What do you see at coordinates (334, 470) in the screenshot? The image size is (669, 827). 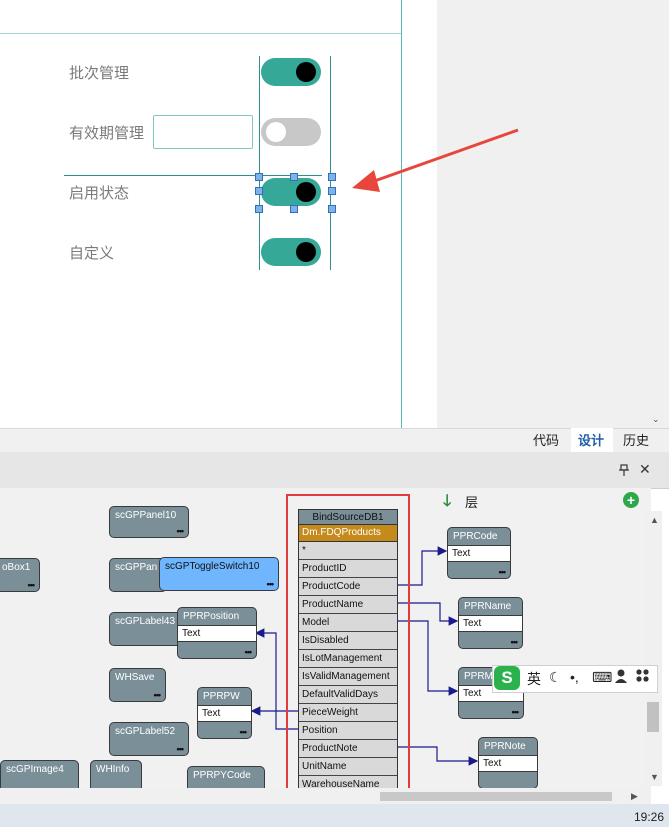 I see `structure-pane-header` at bounding box center [334, 470].